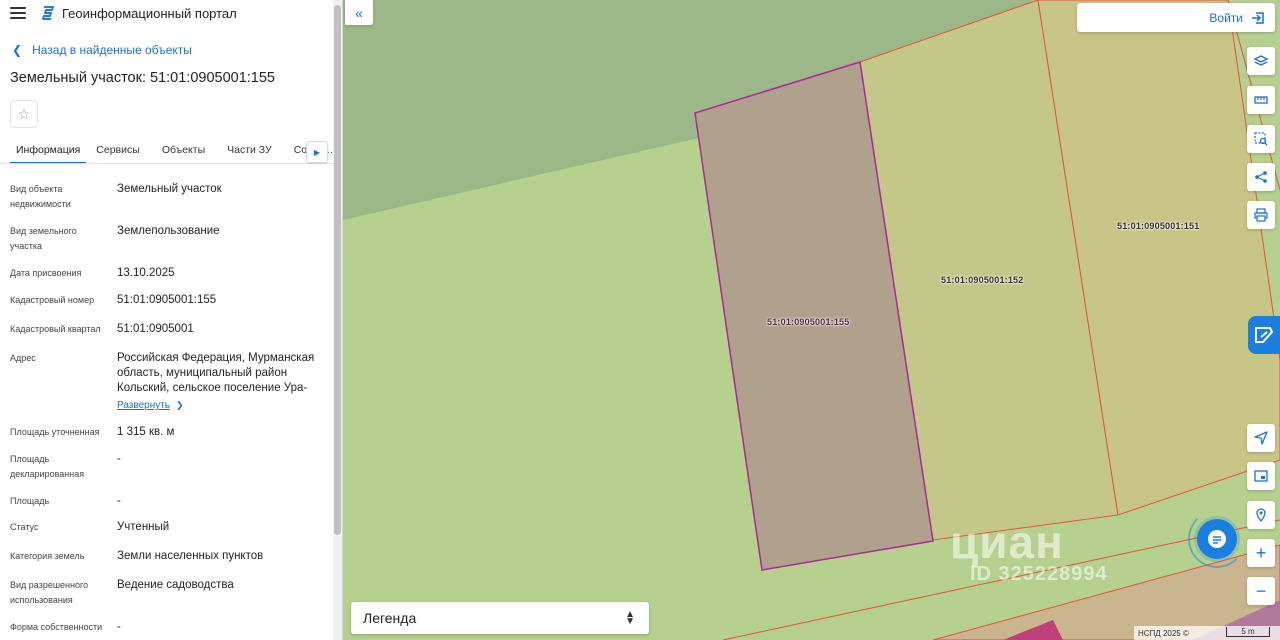 This screenshot has width=1280, height=640. What do you see at coordinates (47, 466) in the screenshot?
I see `property-label: Площадь декларированная` at bounding box center [47, 466].